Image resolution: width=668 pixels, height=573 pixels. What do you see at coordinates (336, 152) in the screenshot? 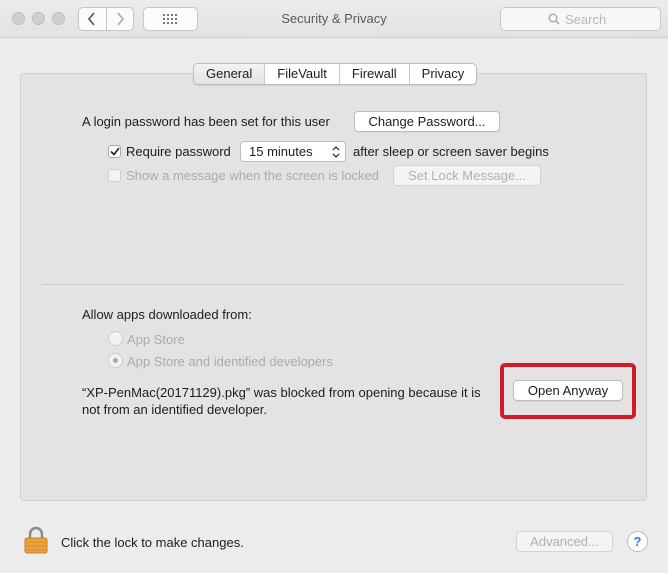
I see `select-chevron-icon` at bounding box center [336, 152].